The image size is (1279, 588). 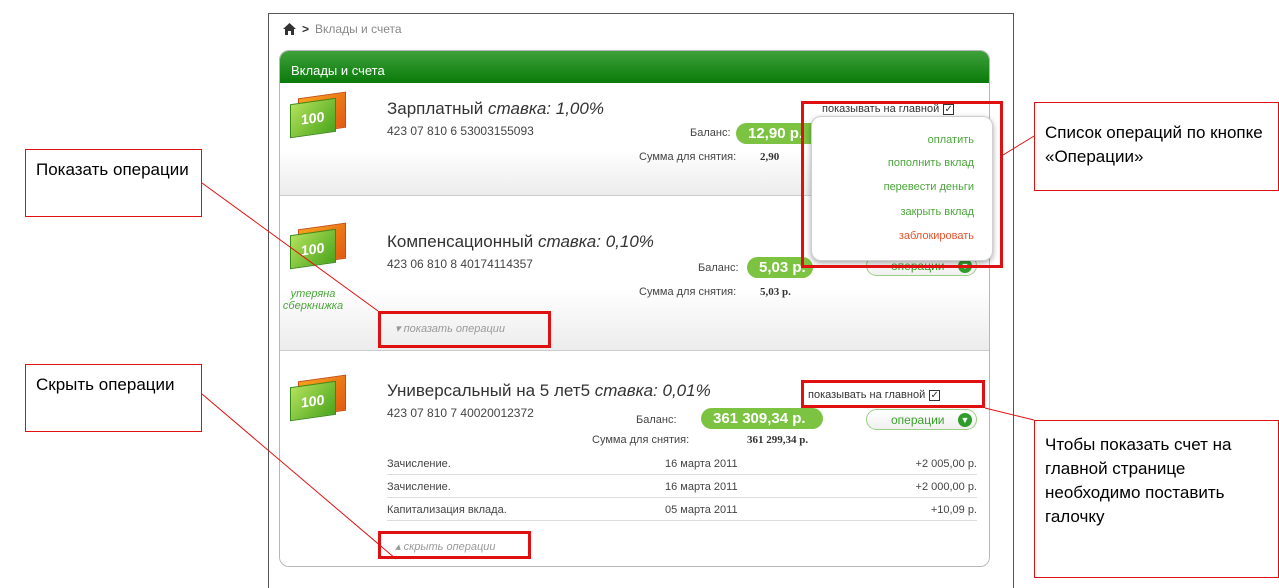 What do you see at coordinates (460, 131) in the screenshot?
I see `account-number: 423 07 810 6 53003155093` at bounding box center [460, 131].